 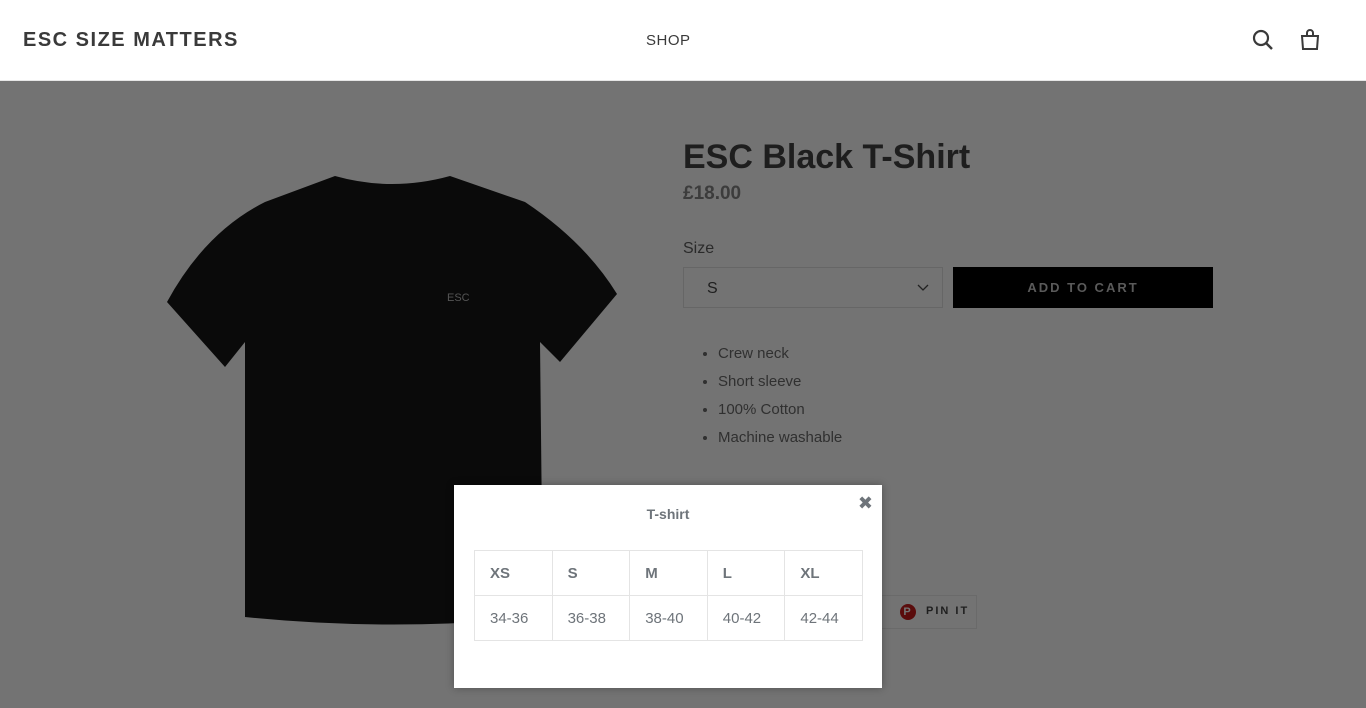 I want to click on table-header-row: XS S M L XL, so click(x=668, y=573).